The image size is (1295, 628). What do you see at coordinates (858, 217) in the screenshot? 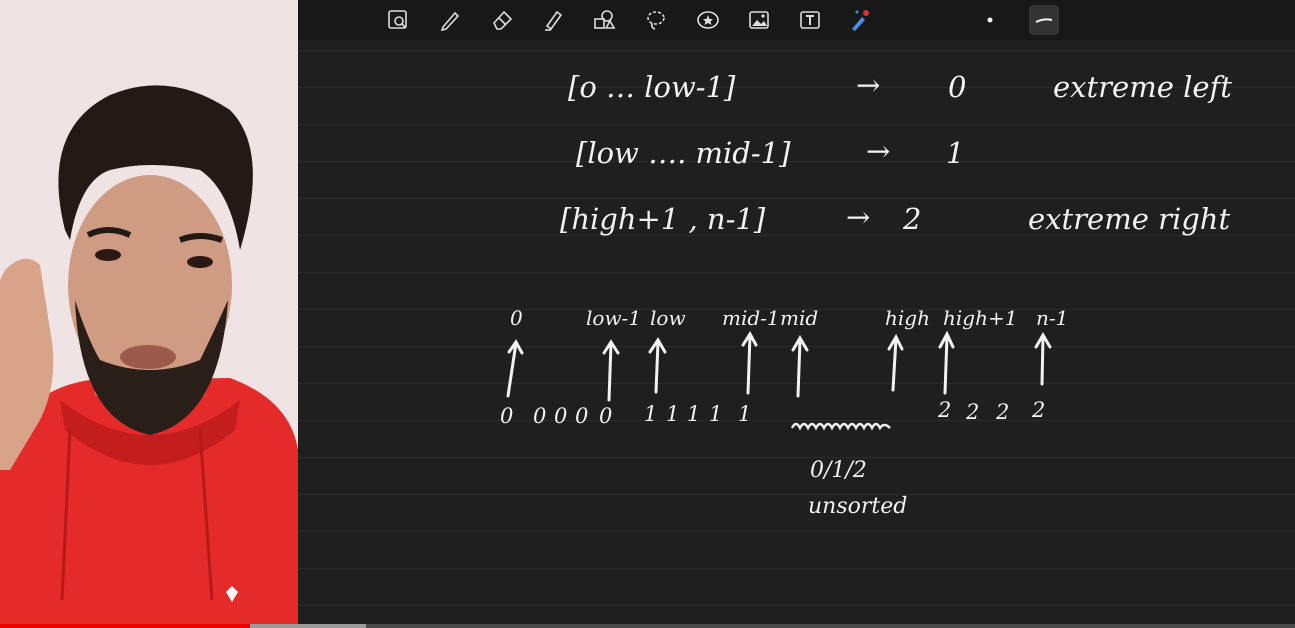
I see `note-line3-arrow: →` at bounding box center [858, 217].